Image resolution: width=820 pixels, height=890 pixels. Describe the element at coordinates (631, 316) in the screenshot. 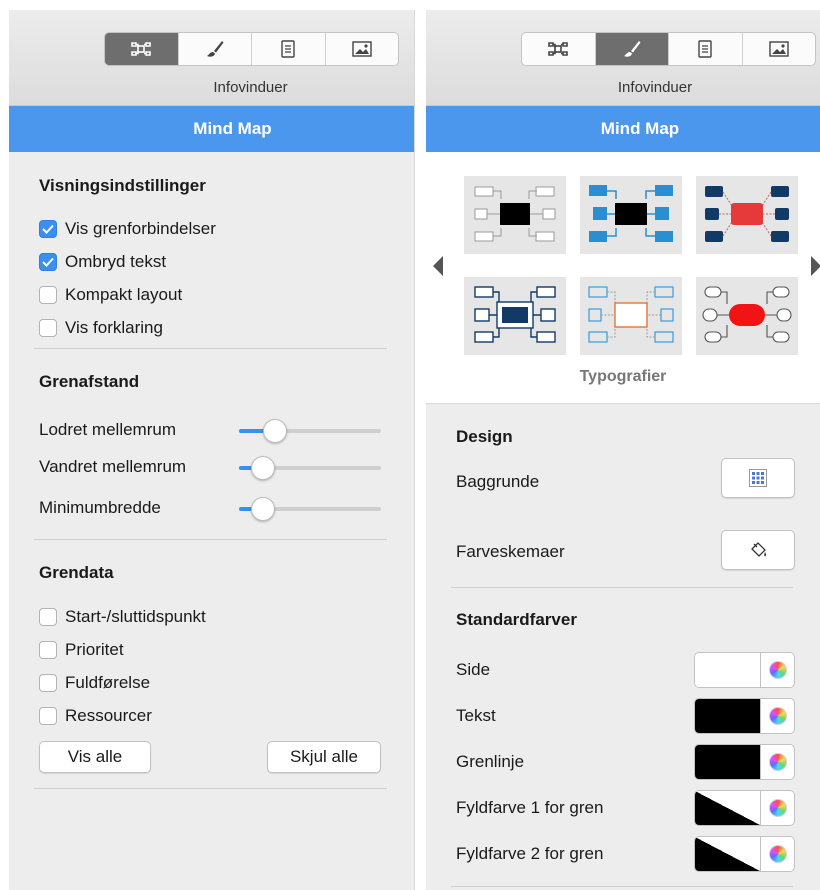

I see `style-thumbnail-light-blue-orange` at that location.